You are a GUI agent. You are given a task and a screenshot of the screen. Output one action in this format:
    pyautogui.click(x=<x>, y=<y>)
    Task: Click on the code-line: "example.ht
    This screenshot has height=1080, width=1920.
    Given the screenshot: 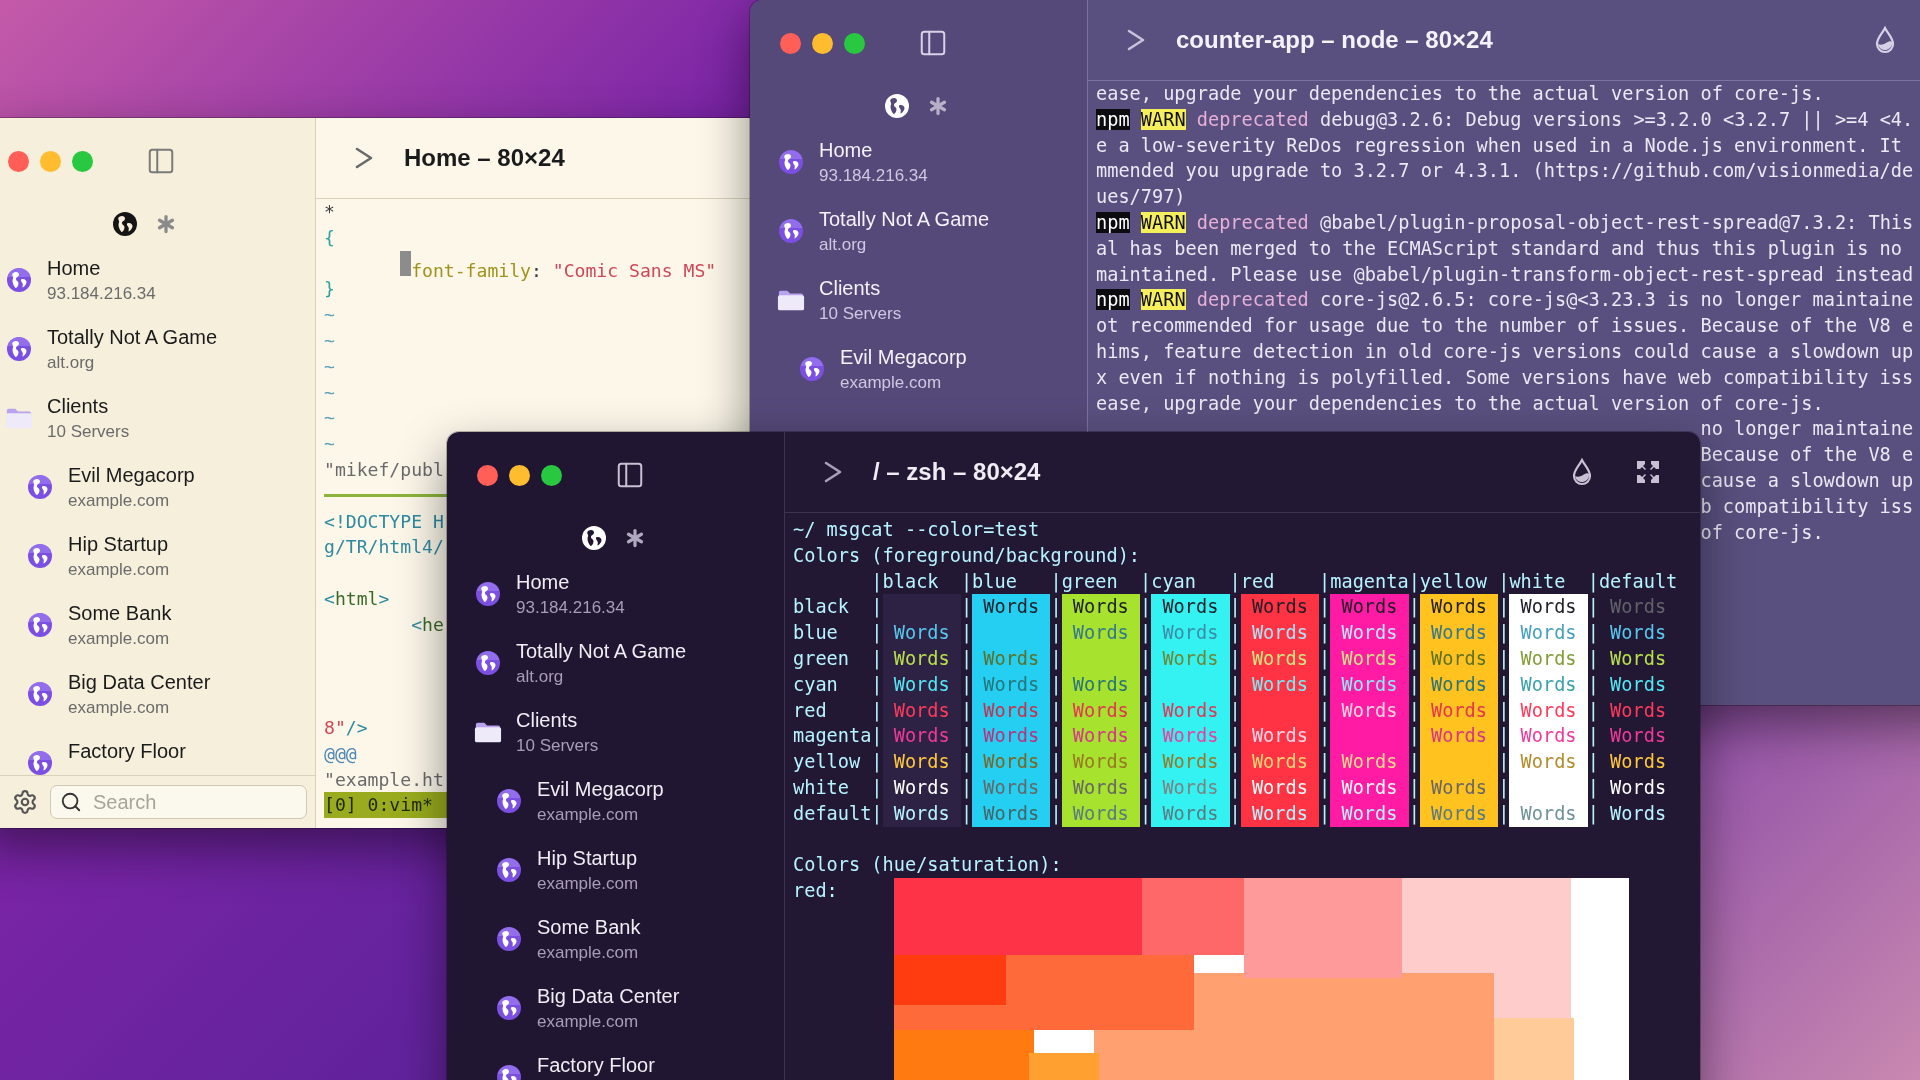 What is the action you would take?
    pyautogui.click(x=384, y=779)
    